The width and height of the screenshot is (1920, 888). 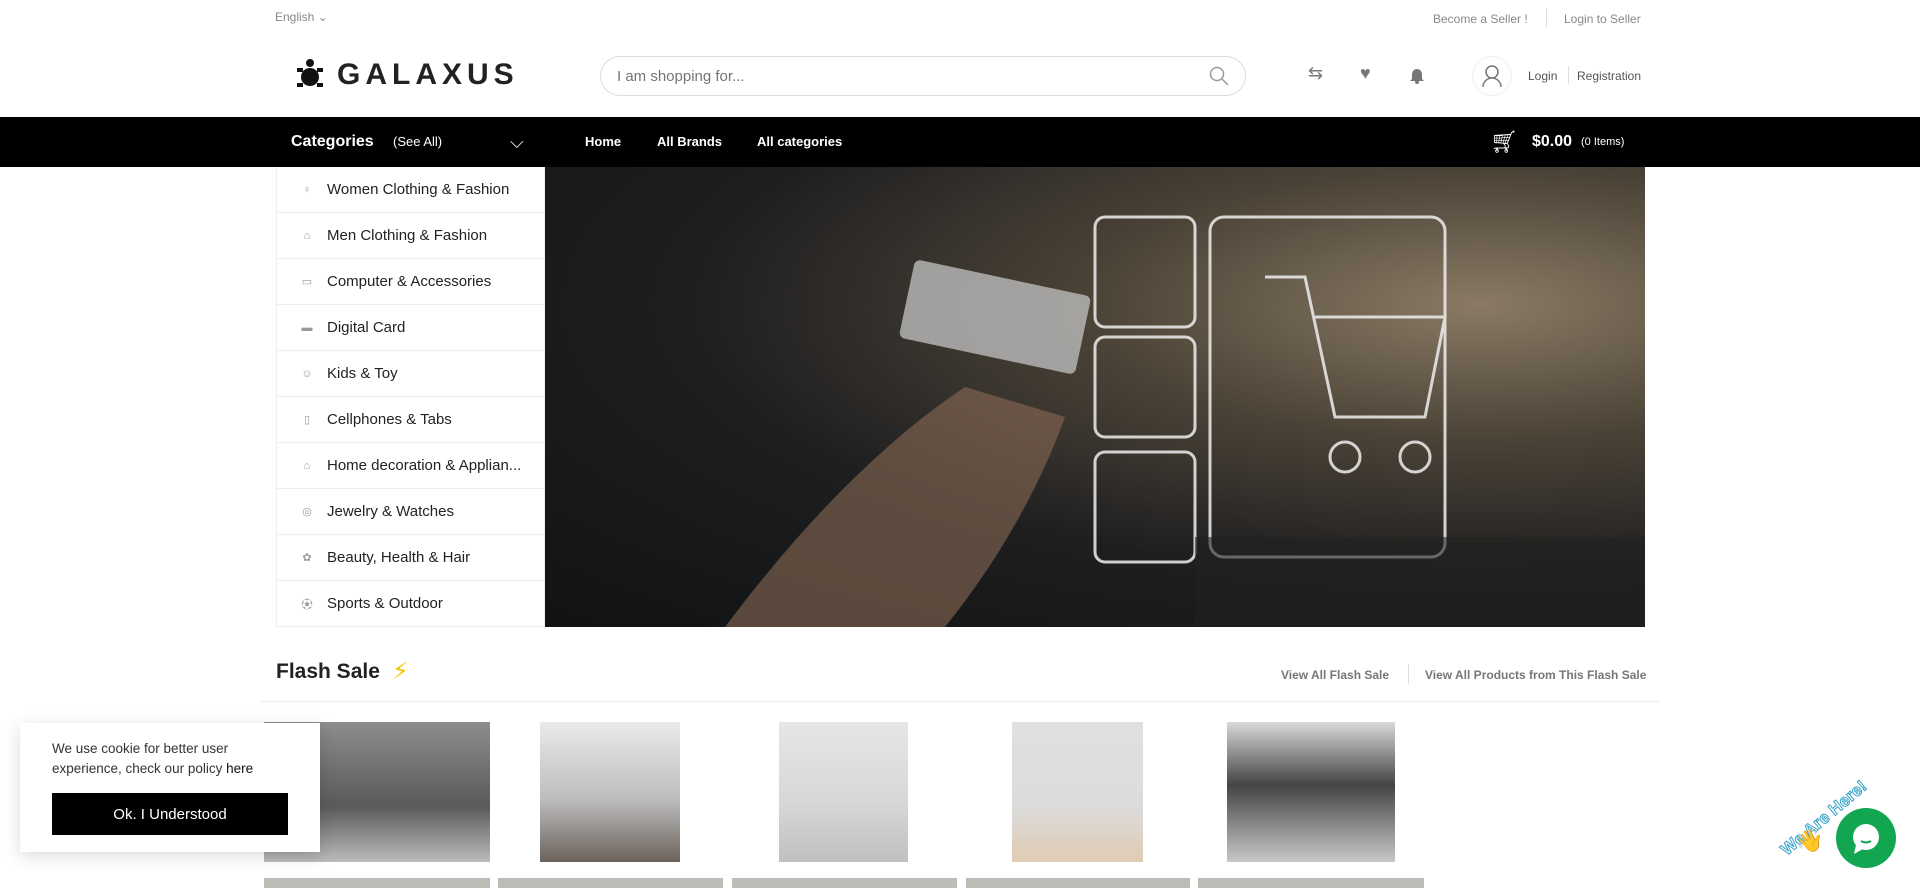 I want to click on sidebar-item: ◎ Jewelry & Watches, so click(x=410, y=512).